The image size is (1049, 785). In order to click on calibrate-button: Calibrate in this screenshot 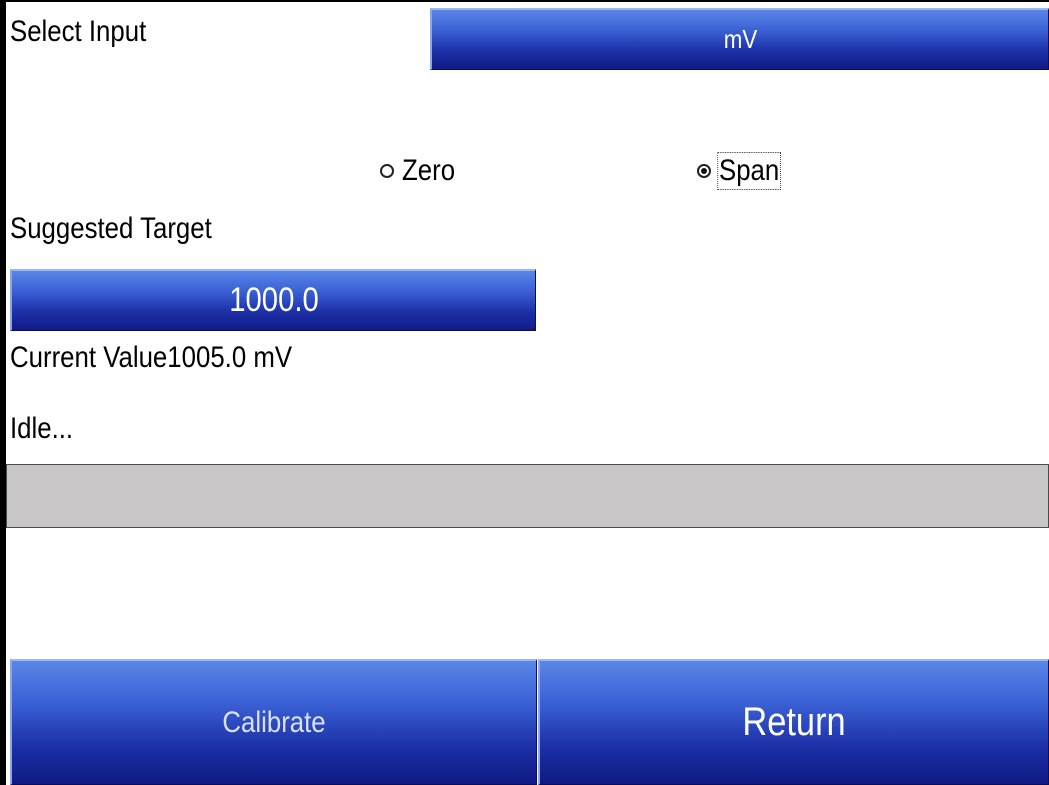, I will do `click(273, 722)`.